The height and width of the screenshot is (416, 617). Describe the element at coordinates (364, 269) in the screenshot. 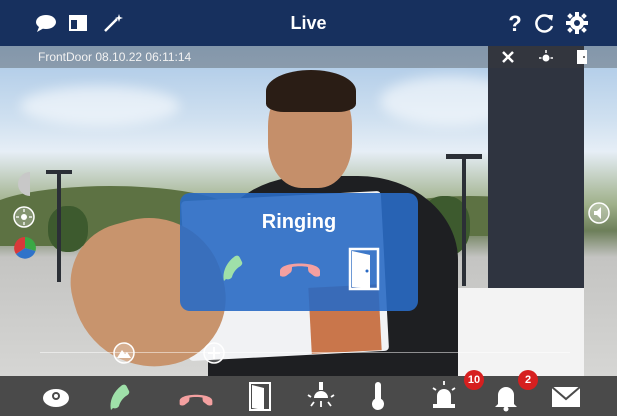

I see `open-door-icon` at that location.